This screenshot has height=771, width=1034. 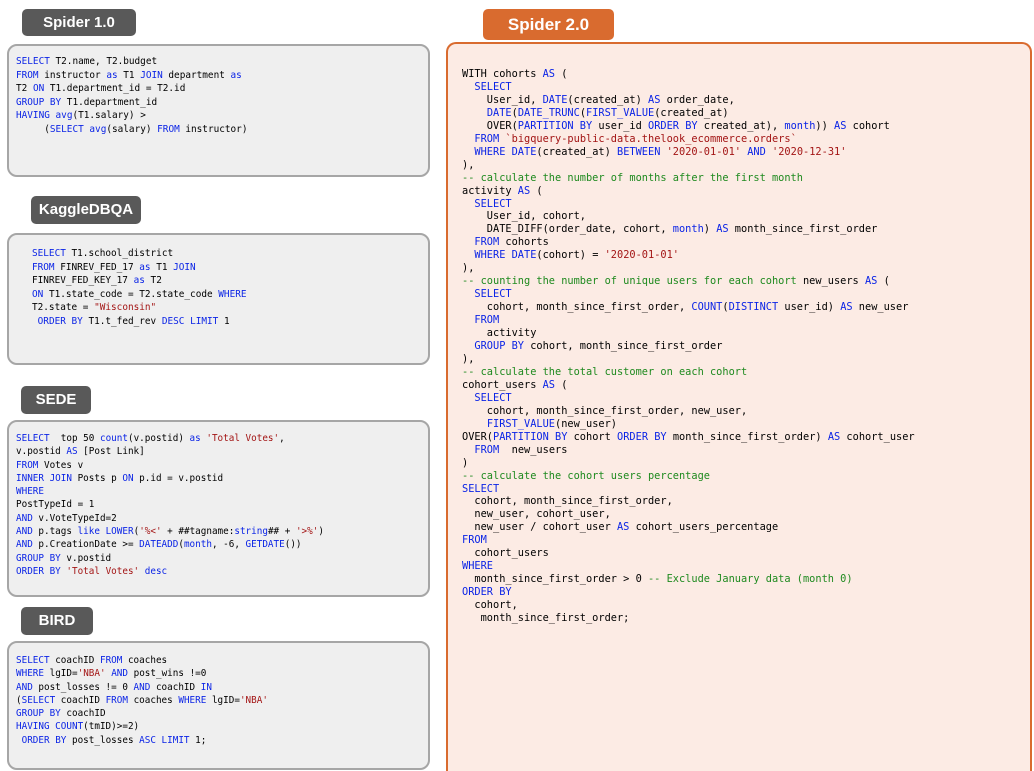 What do you see at coordinates (282, 438) in the screenshot?
I see `sql-text: ,` at bounding box center [282, 438].